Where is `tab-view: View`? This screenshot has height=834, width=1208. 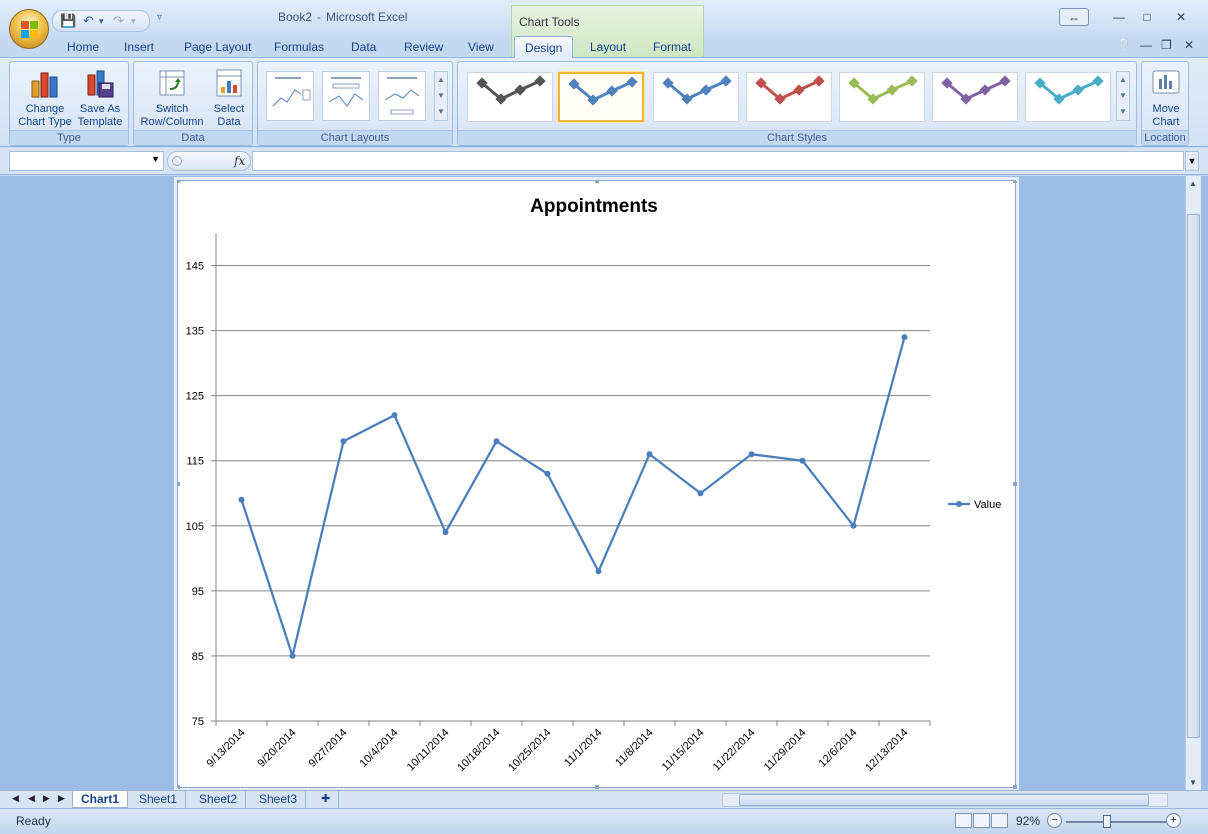 tab-view: View is located at coordinates (481, 47).